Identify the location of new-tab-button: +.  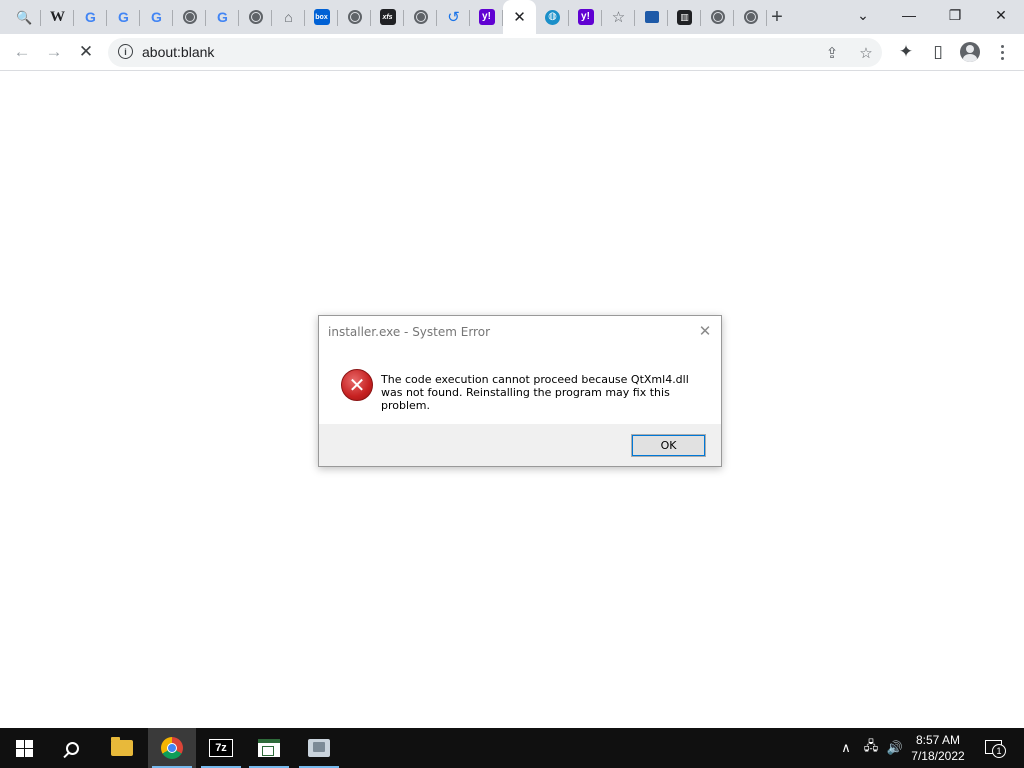
(777, 17).